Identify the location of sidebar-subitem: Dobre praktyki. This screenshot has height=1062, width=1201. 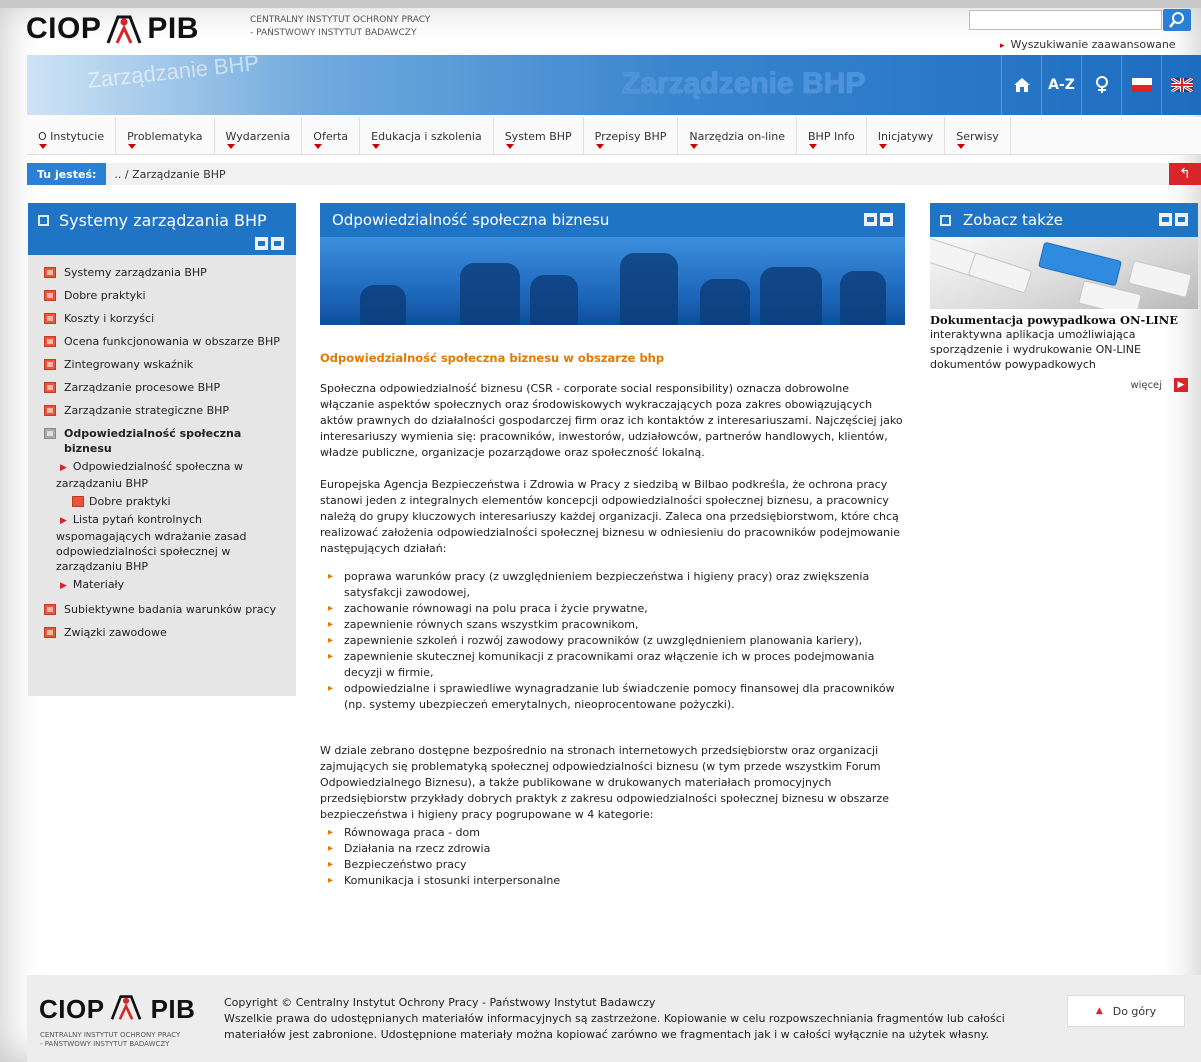
(176, 501).